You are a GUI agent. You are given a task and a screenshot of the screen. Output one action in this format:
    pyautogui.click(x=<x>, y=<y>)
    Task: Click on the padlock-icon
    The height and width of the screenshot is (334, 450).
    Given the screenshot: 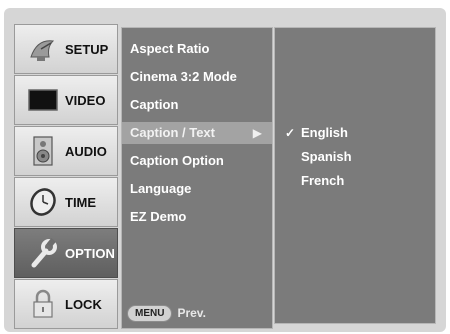 What is the action you would take?
    pyautogui.click(x=43, y=304)
    